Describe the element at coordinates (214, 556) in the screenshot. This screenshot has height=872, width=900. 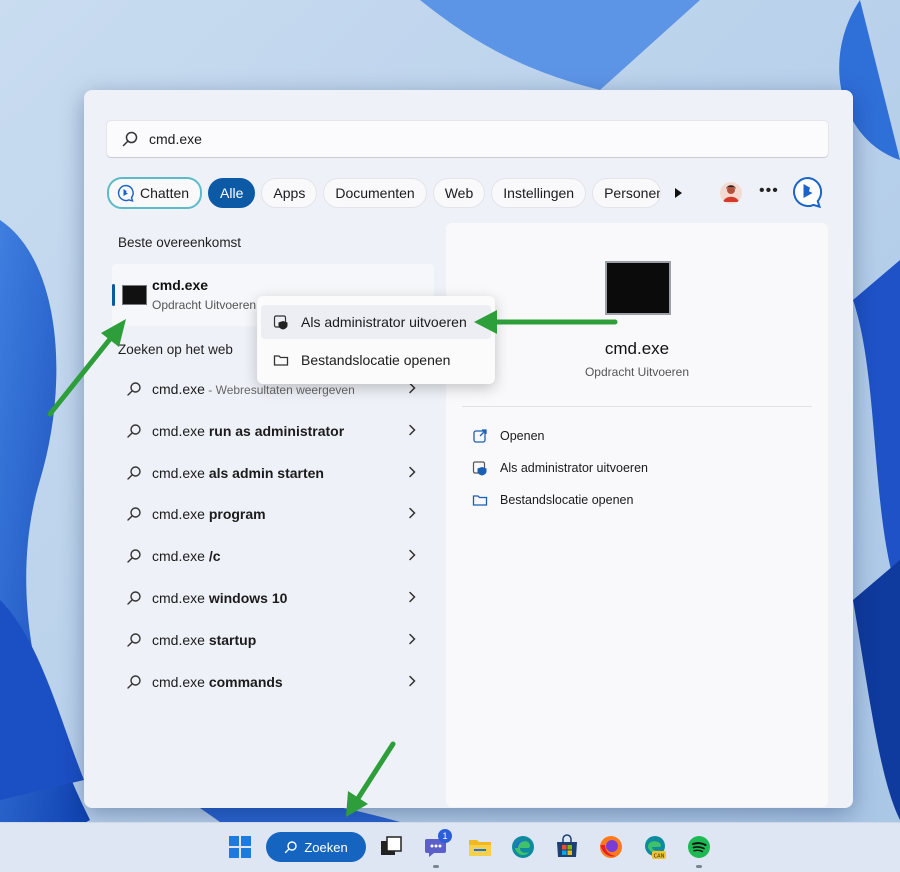
I see `web-search-suffix: /c` at that location.